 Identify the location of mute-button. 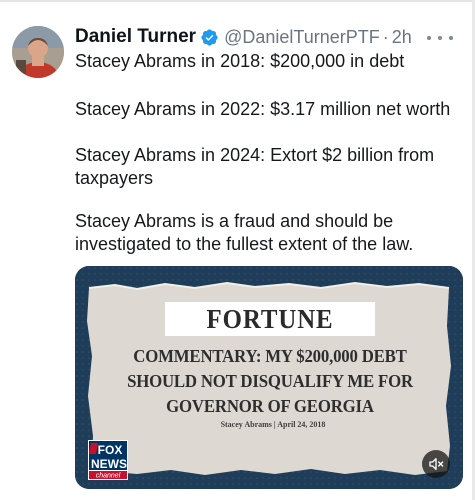
(436, 464).